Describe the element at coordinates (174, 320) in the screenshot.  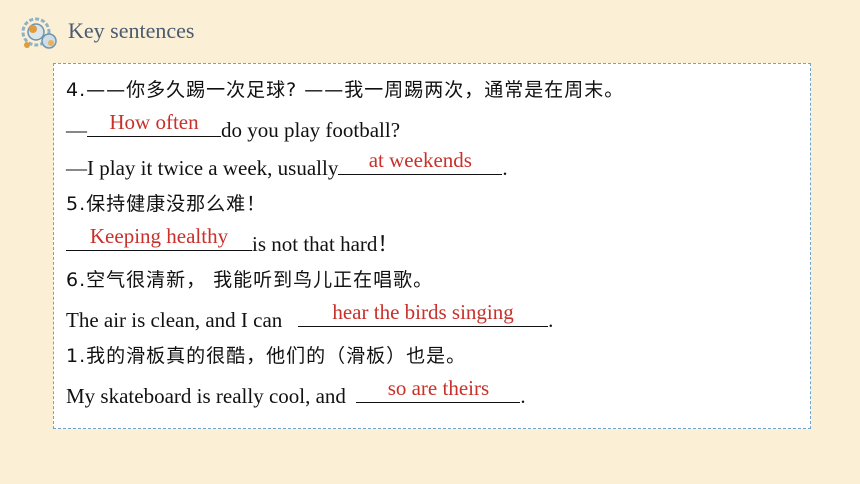
I see `q6-prefix: The air is clean, and I can` at that location.